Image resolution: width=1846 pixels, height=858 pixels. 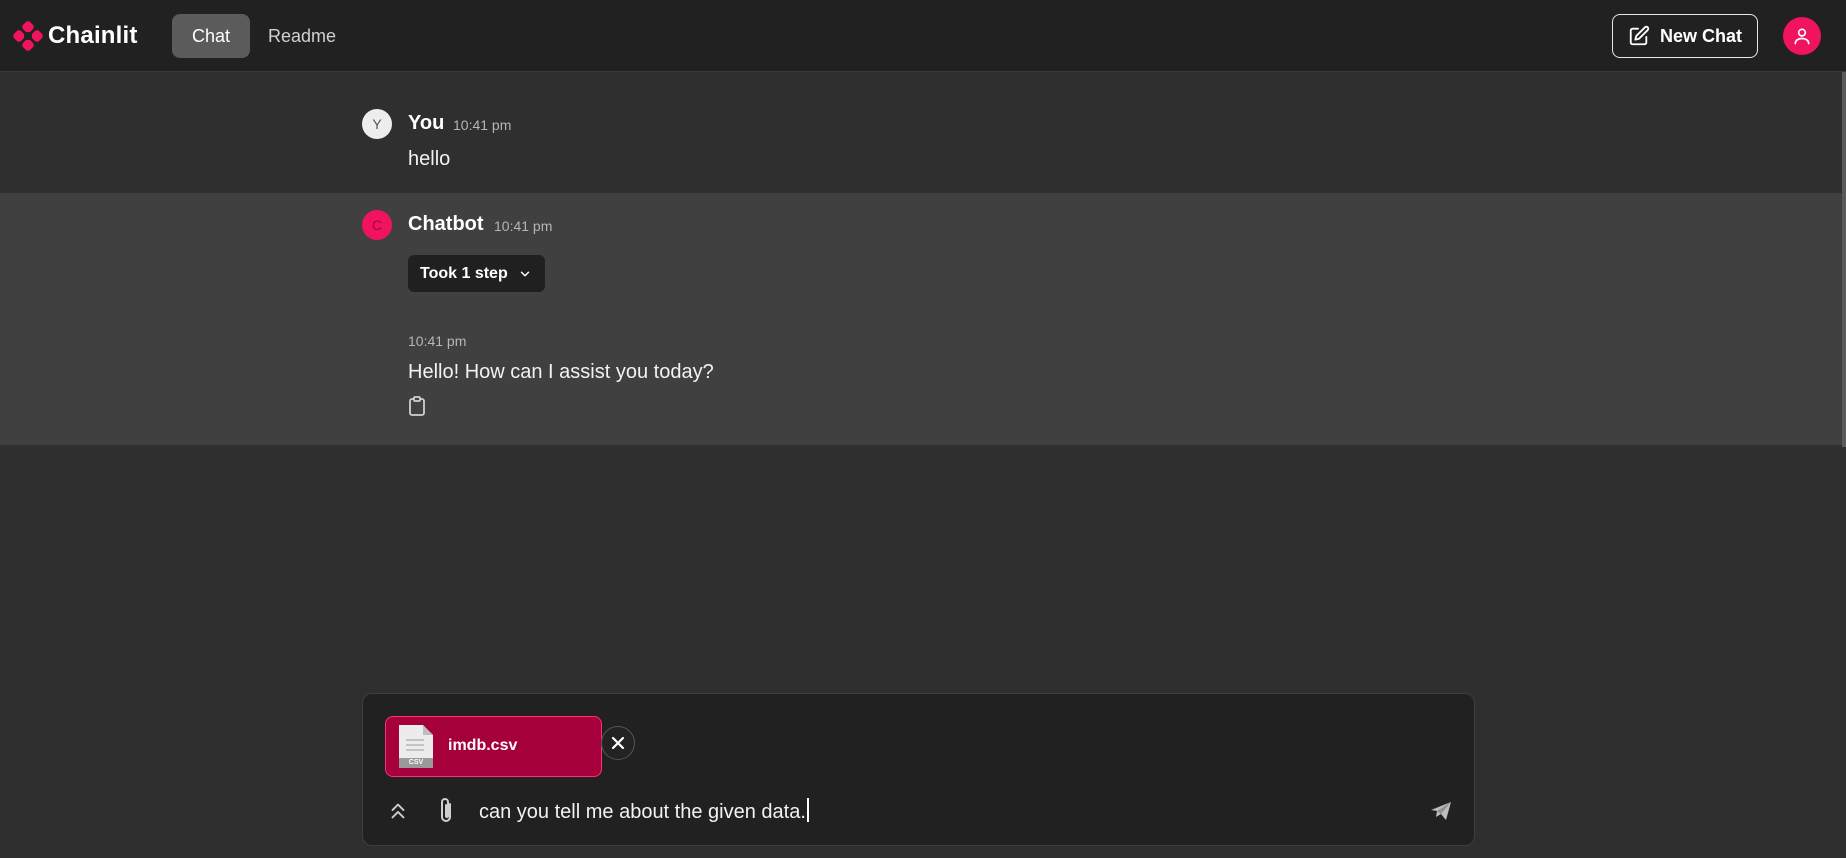 What do you see at coordinates (1844, 259) in the screenshot?
I see `scrollbar` at bounding box center [1844, 259].